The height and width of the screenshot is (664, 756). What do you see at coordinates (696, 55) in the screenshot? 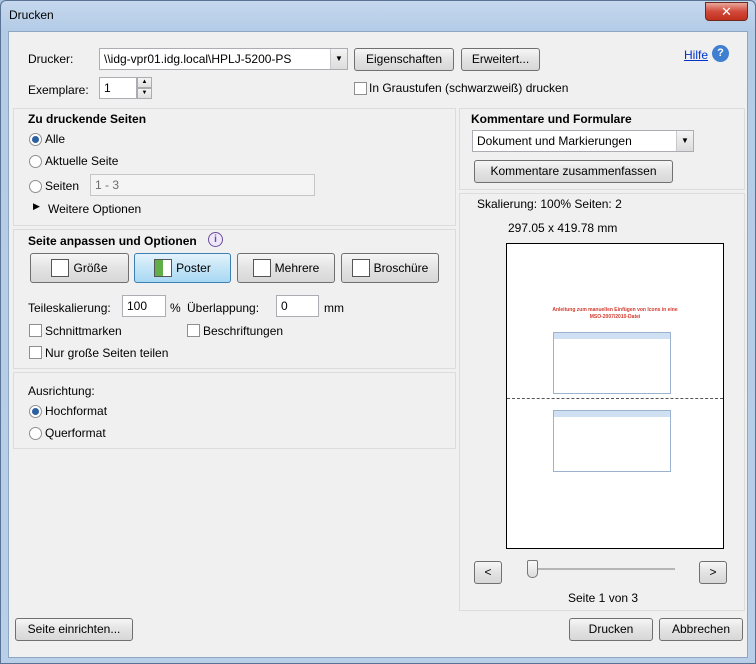
I see `help-link: Hilfe` at bounding box center [696, 55].